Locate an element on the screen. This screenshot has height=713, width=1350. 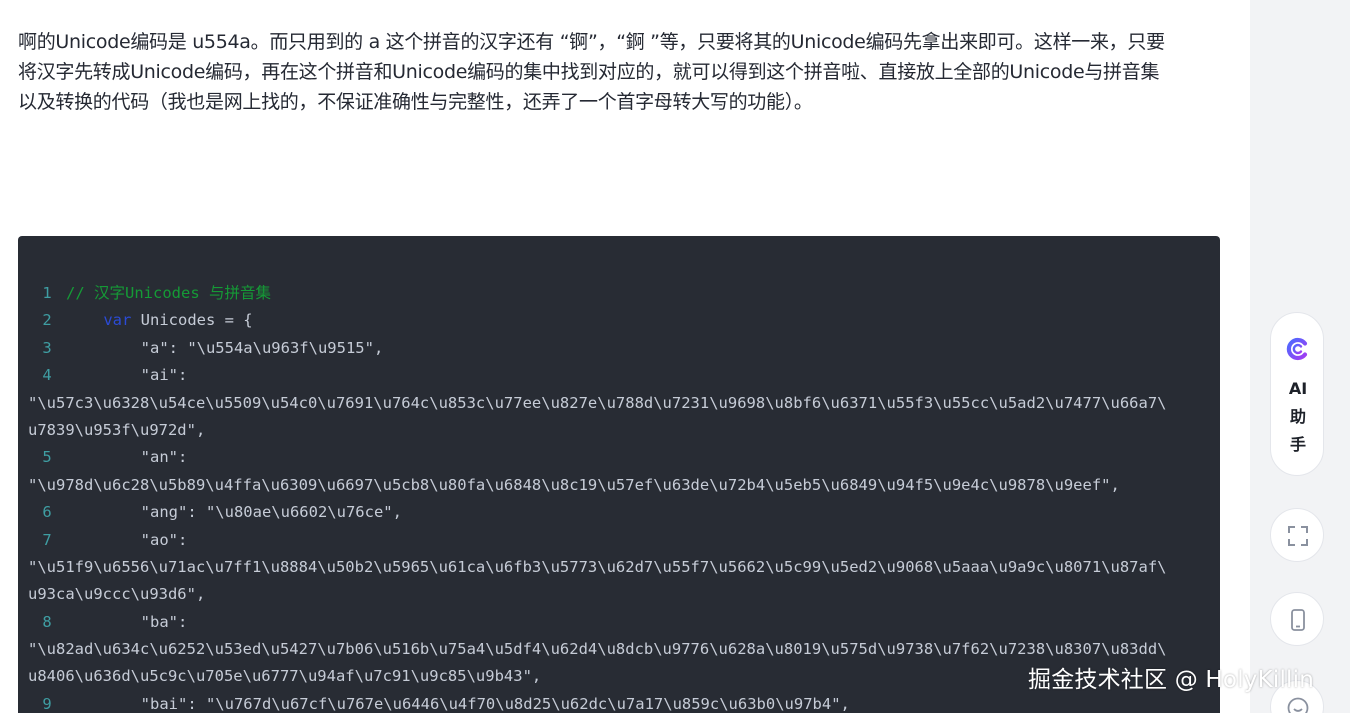
juejin-ai-logo-icon is located at coordinates (1297, 349).